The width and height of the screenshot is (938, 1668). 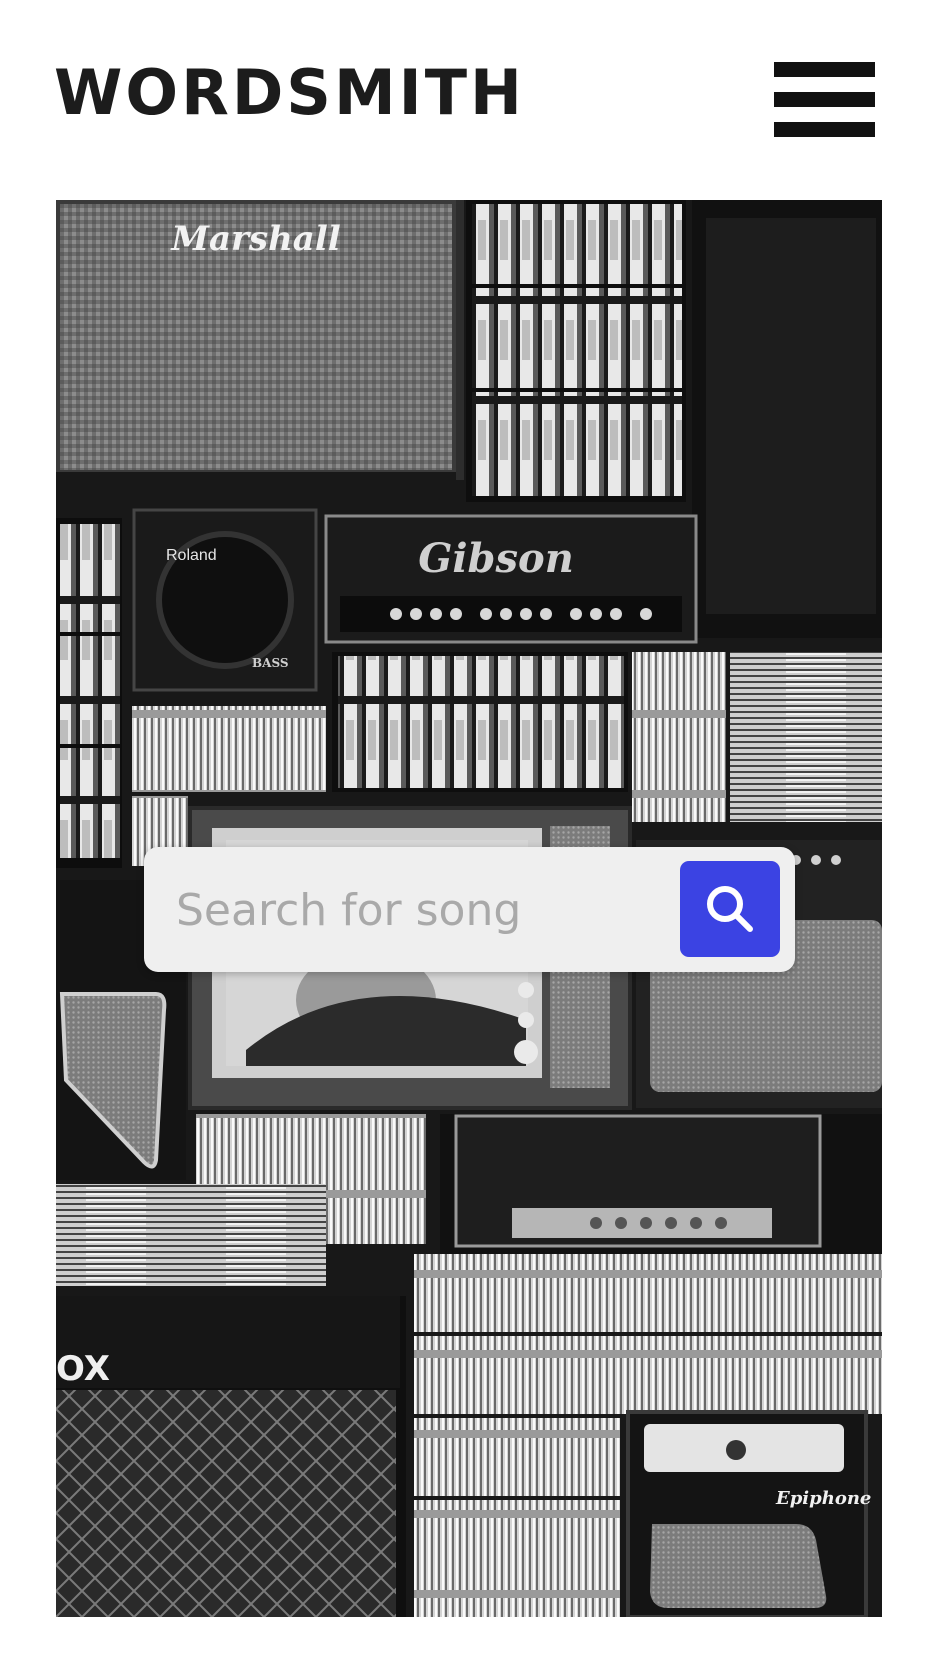 I want to click on marshall-logo: Marshall, so click(x=255, y=239).